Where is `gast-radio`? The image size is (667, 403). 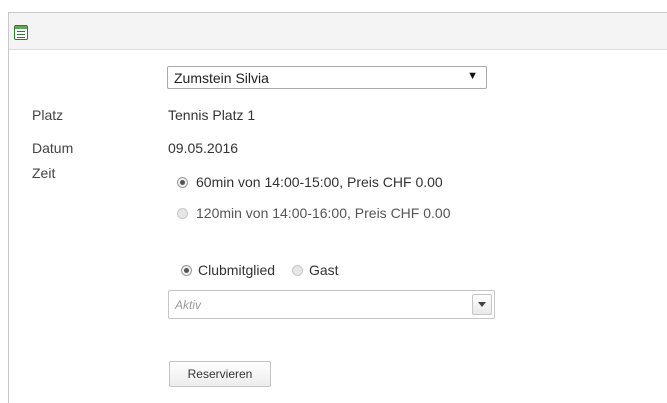
gast-radio is located at coordinates (297, 270).